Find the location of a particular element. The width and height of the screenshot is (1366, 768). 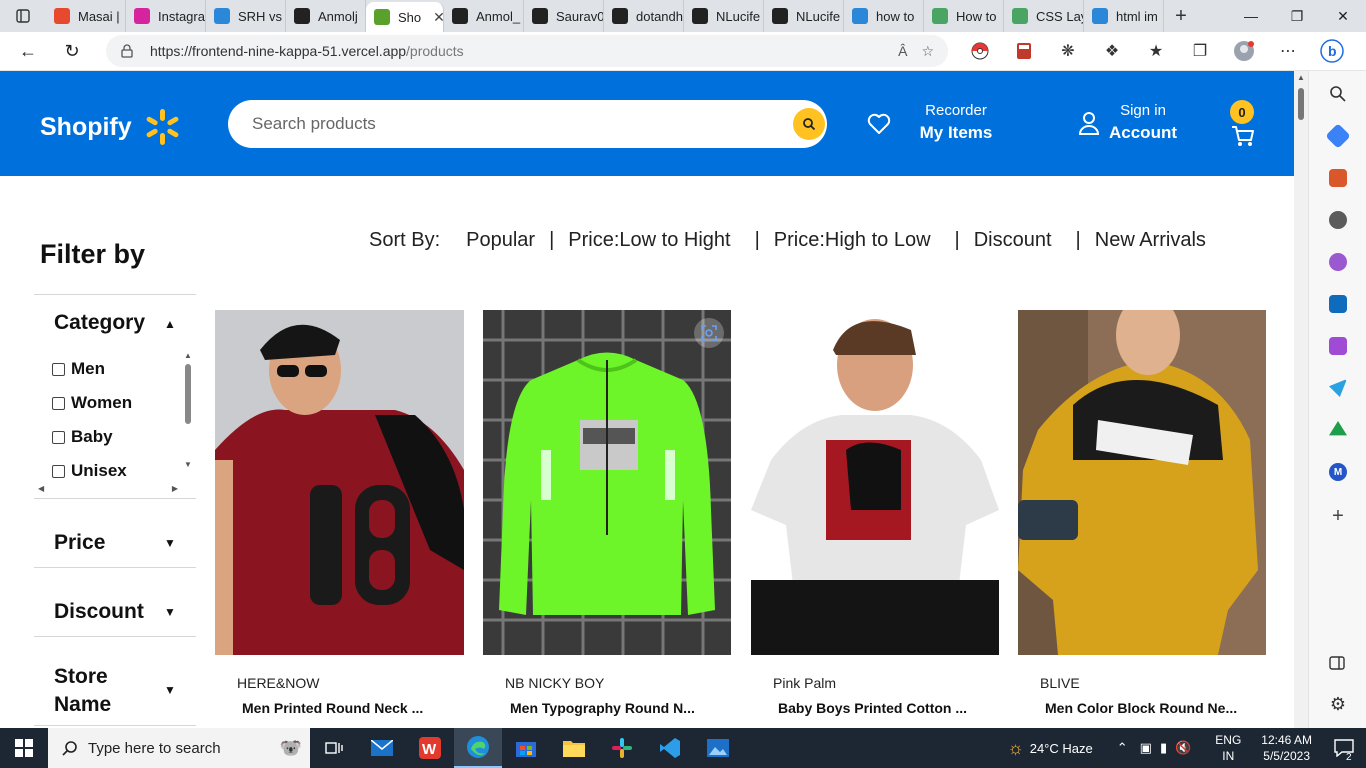

browser-tab: Saurav0 is located at coordinates (564, 16).